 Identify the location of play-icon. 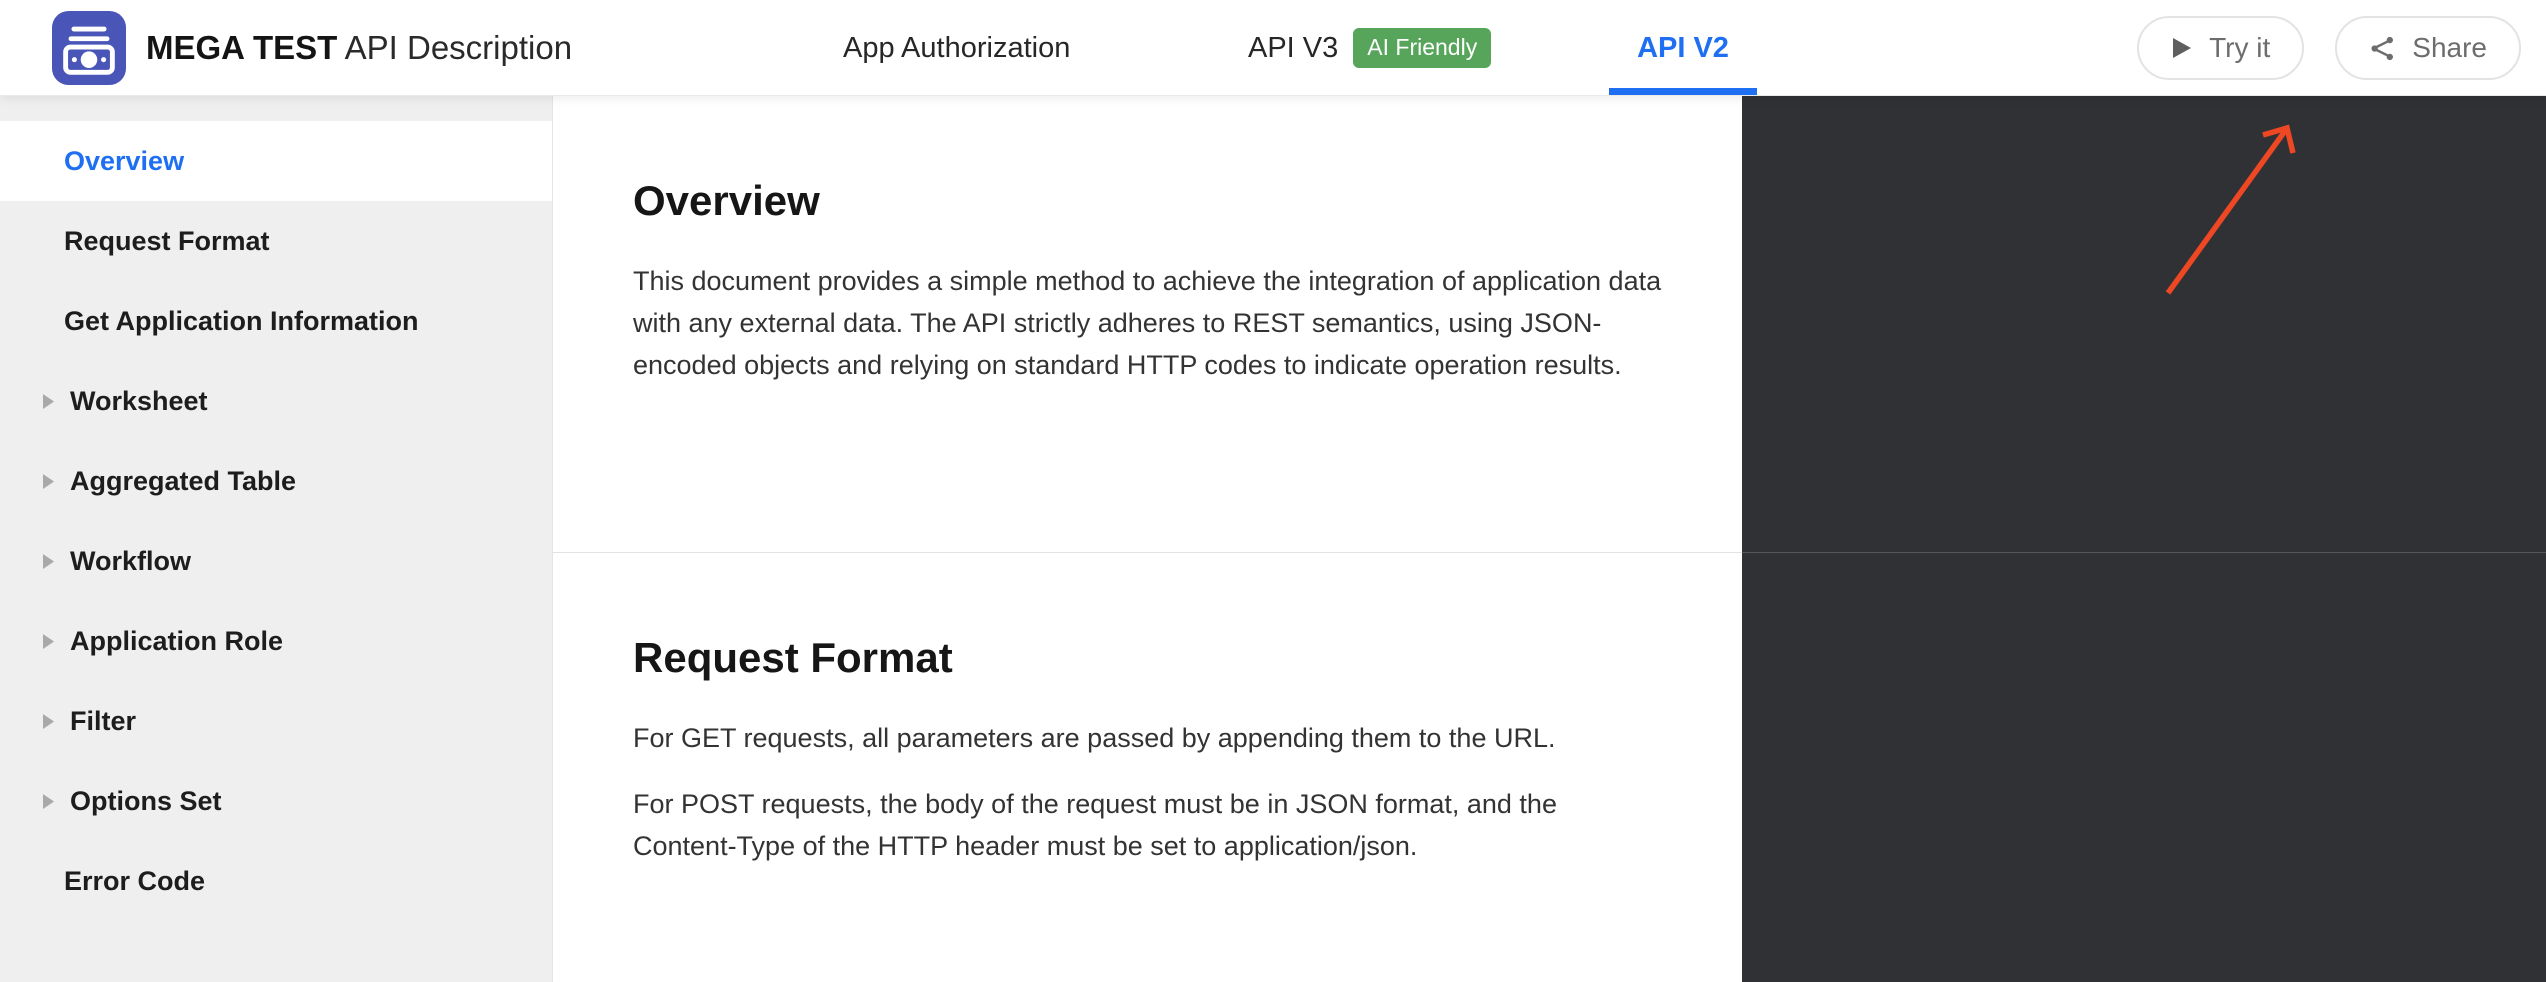
(2182, 48).